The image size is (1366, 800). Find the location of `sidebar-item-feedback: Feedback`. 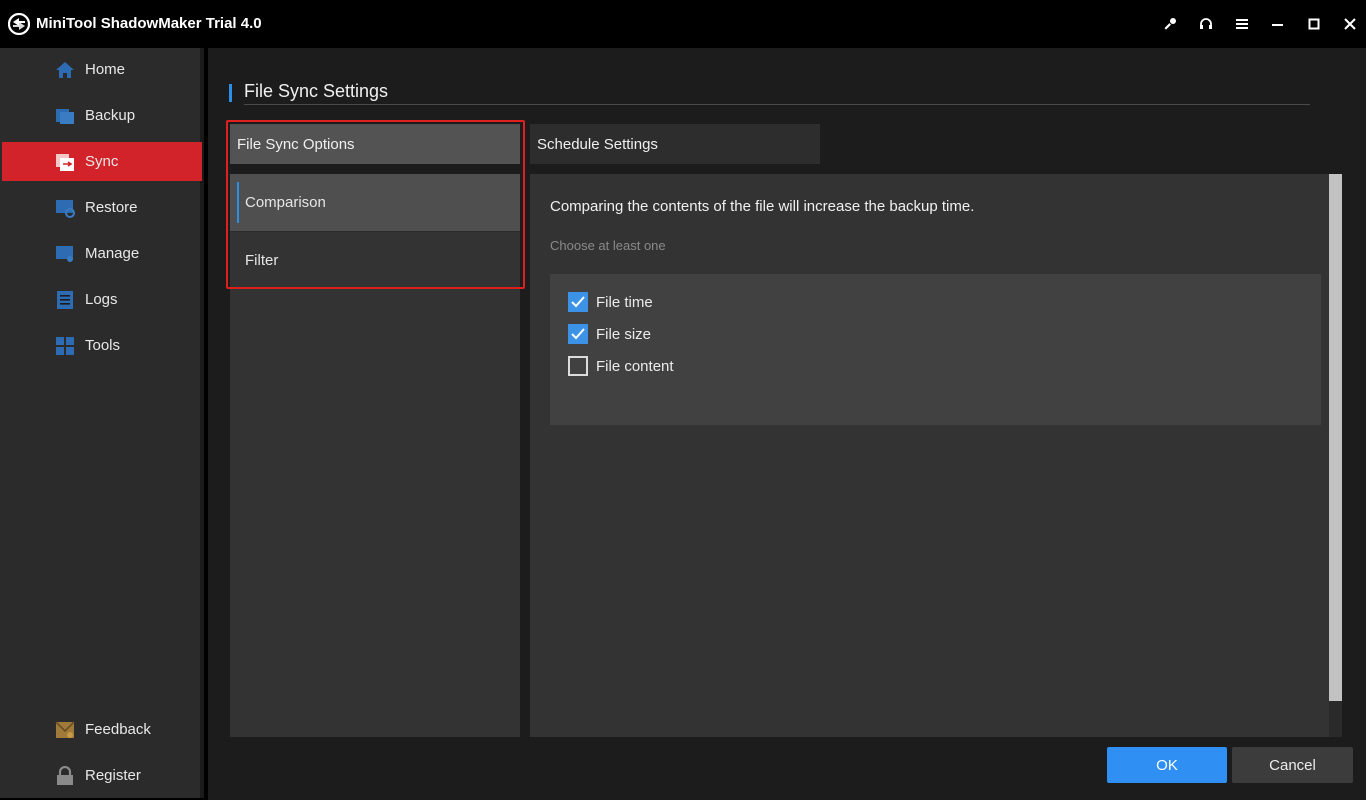

sidebar-item-feedback: Feedback is located at coordinates (102, 729).